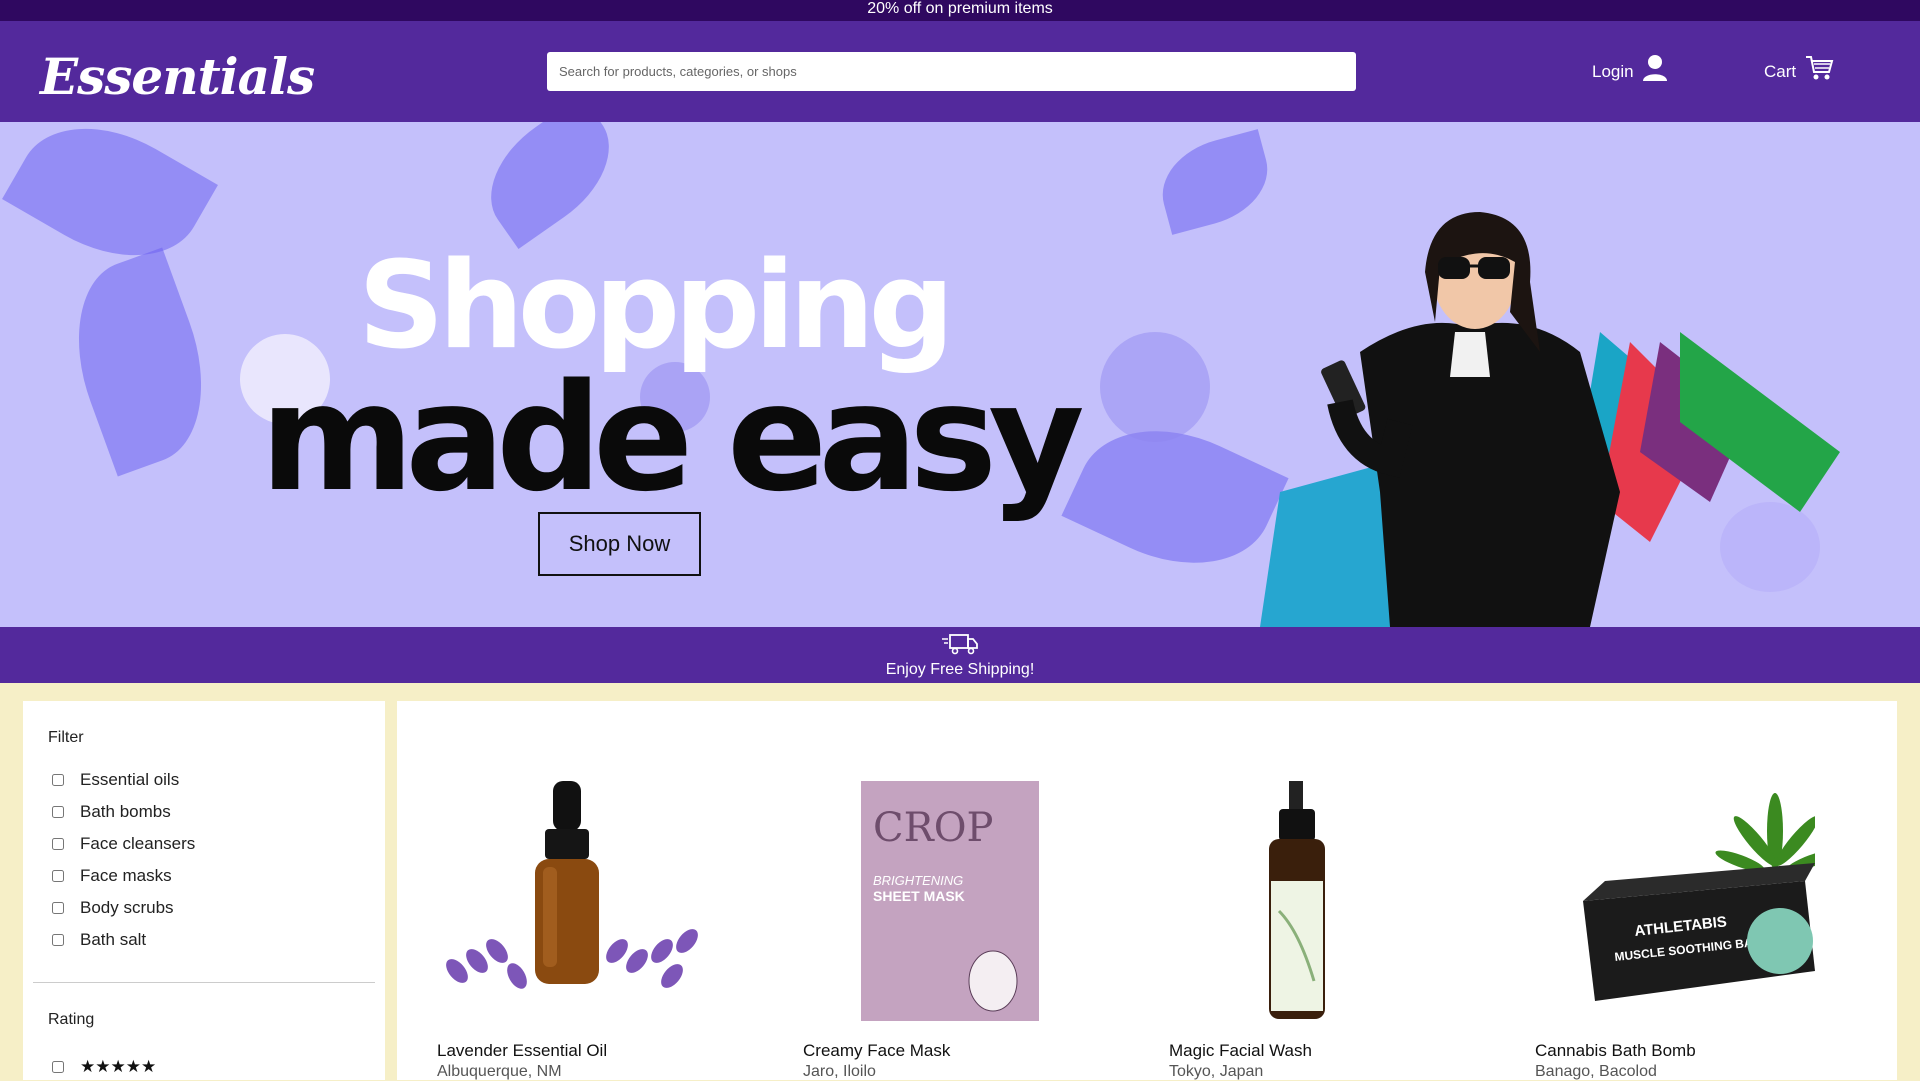 The image size is (1920, 1081). I want to click on filter-option-essential-oils: Essential oils, so click(115, 780).